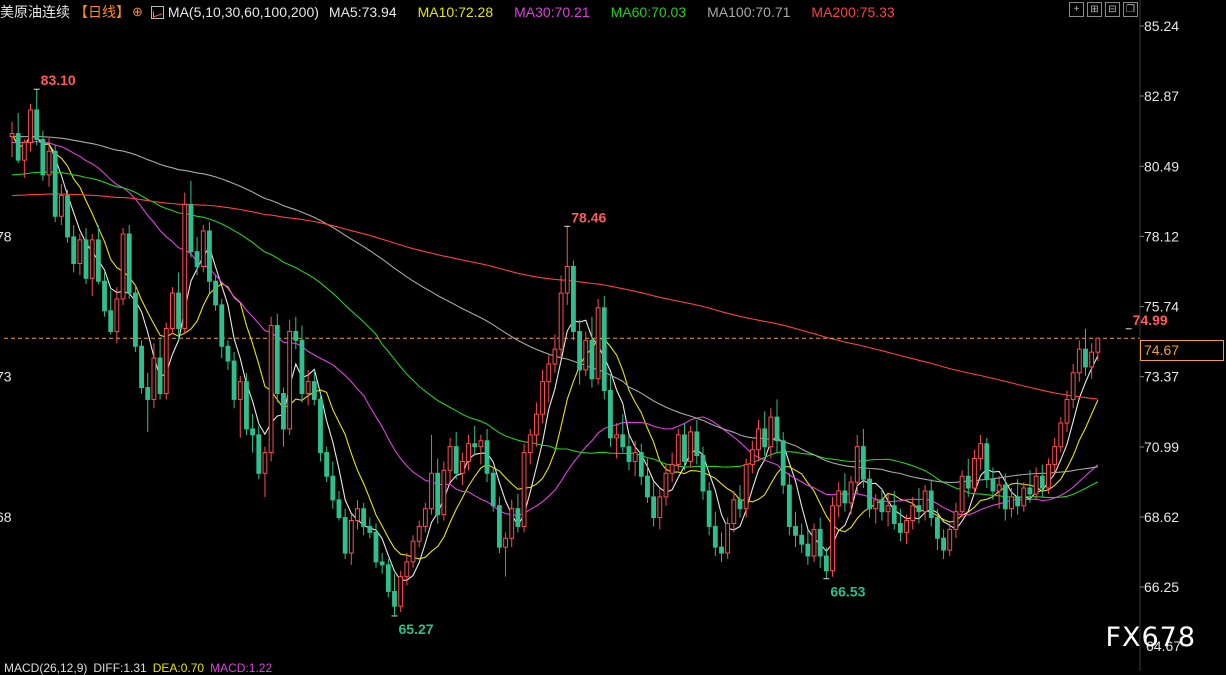 The image size is (1226, 675). I want to click on add-indicator-icon: ⊕, so click(137, 12).